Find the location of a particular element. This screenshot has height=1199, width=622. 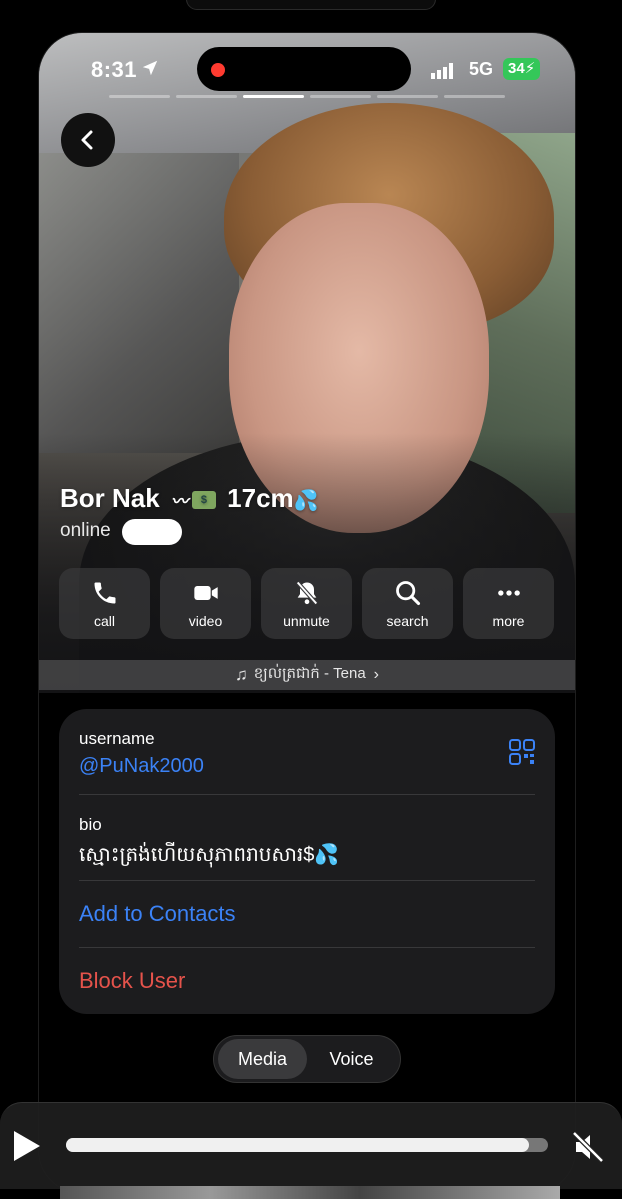

add-to-contacts-button: Add to Contacts is located at coordinates (307, 914).